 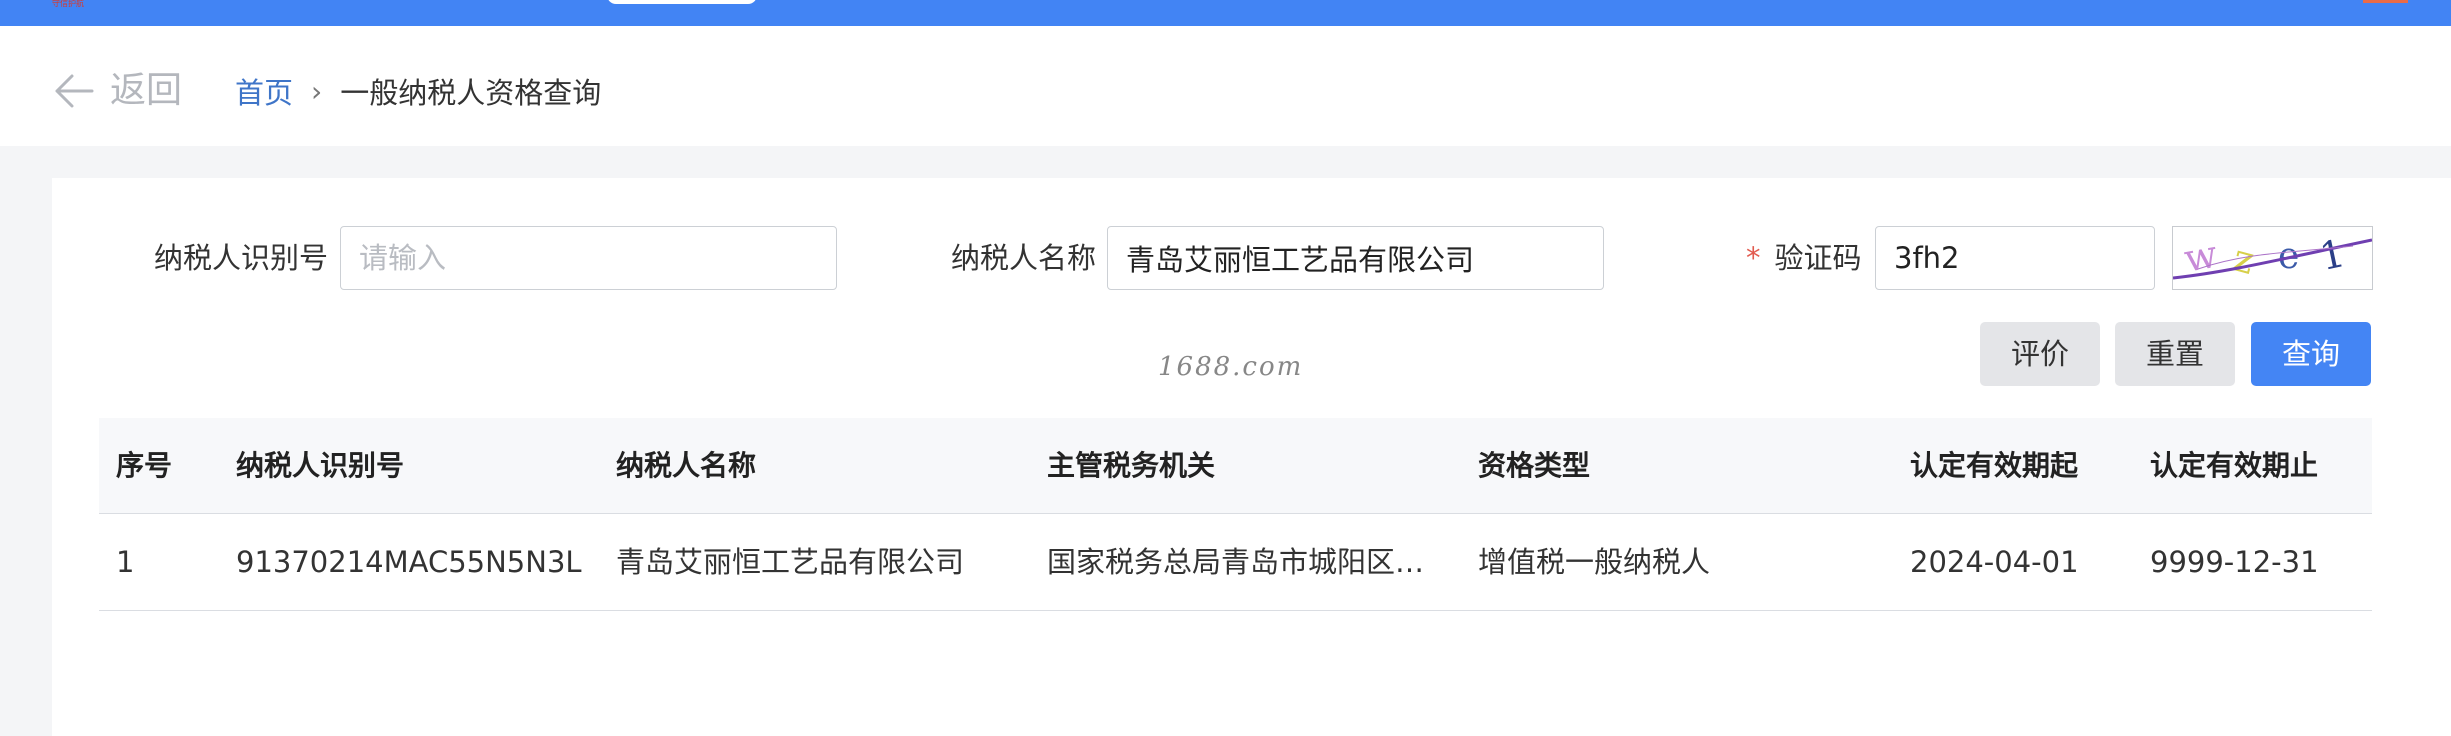 I want to click on column-header-index: 序号, so click(x=144, y=465).